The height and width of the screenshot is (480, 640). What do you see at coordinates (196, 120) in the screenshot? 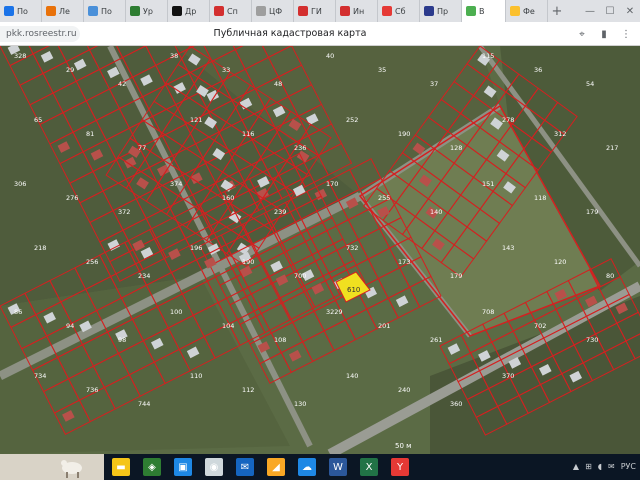
I see `parcel-number-label: 121` at bounding box center [196, 120].